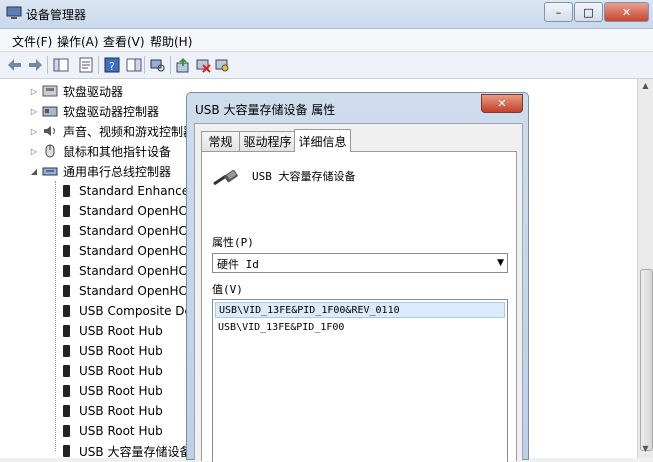 This screenshot has width=653, height=462. I want to click on scroll-up-arrow-icon: ▲, so click(645, 87).